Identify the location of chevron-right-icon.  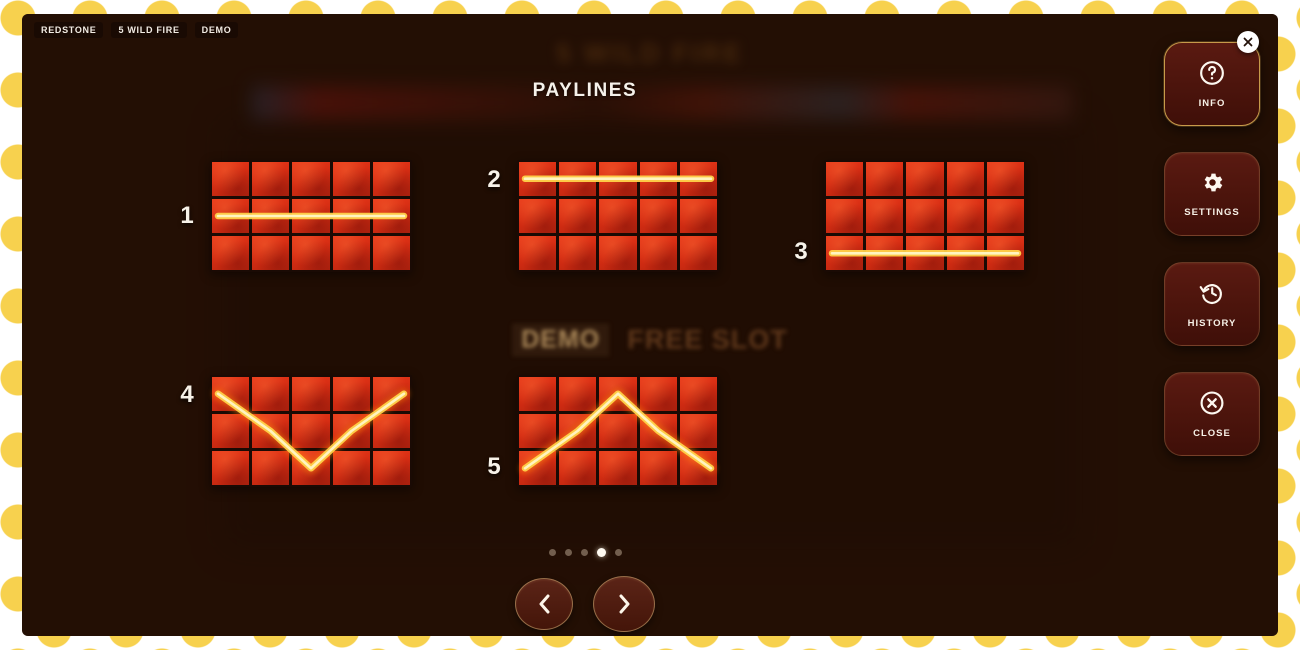
(624, 604).